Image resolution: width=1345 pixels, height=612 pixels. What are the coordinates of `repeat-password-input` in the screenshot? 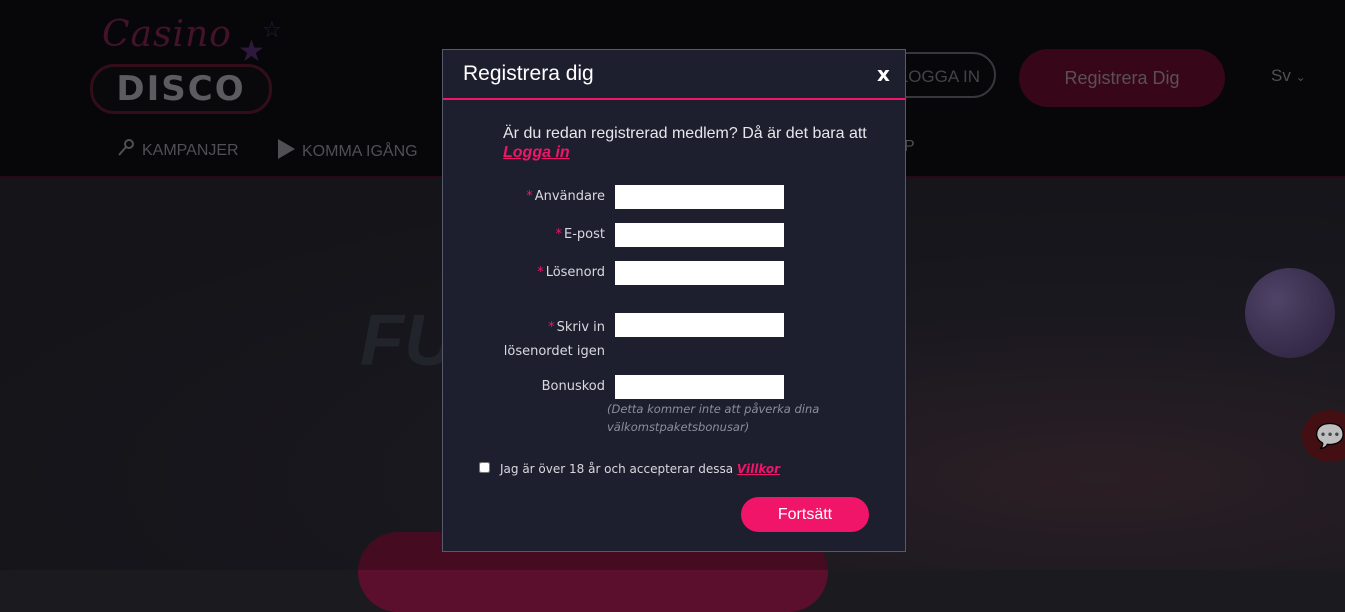 It's located at (699, 325).